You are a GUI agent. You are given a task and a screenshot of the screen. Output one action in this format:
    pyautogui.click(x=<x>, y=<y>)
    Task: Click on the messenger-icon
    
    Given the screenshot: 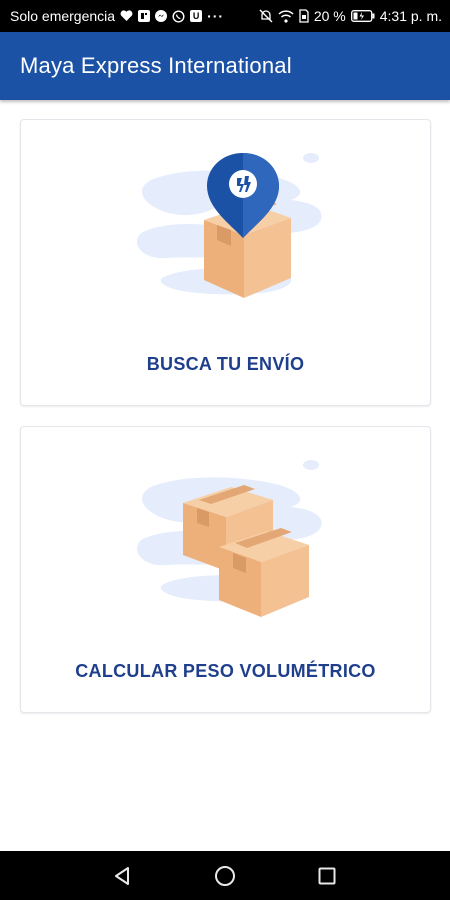 What is the action you would take?
    pyautogui.click(x=161, y=16)
    